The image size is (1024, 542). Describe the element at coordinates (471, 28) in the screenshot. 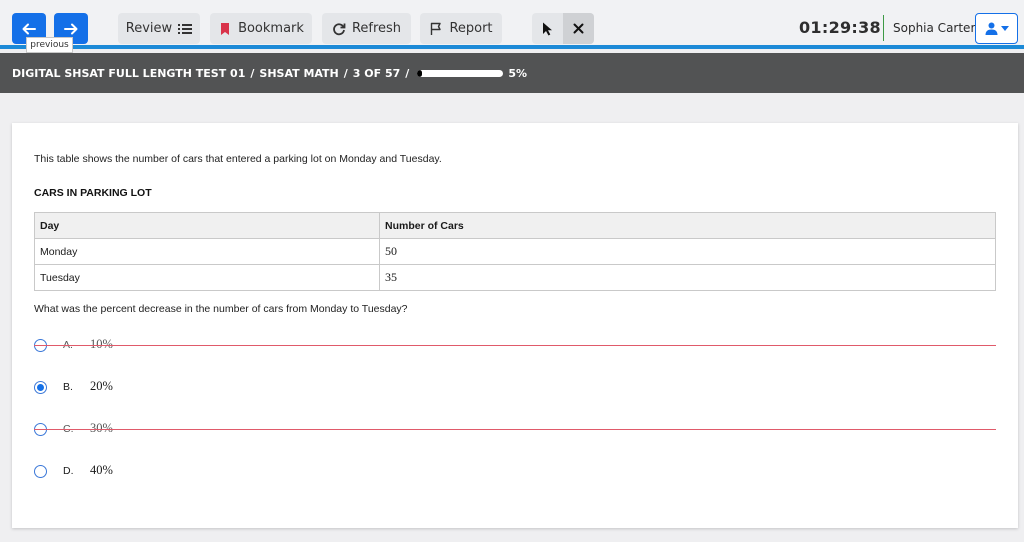

I see `report-label: Report` at that location.